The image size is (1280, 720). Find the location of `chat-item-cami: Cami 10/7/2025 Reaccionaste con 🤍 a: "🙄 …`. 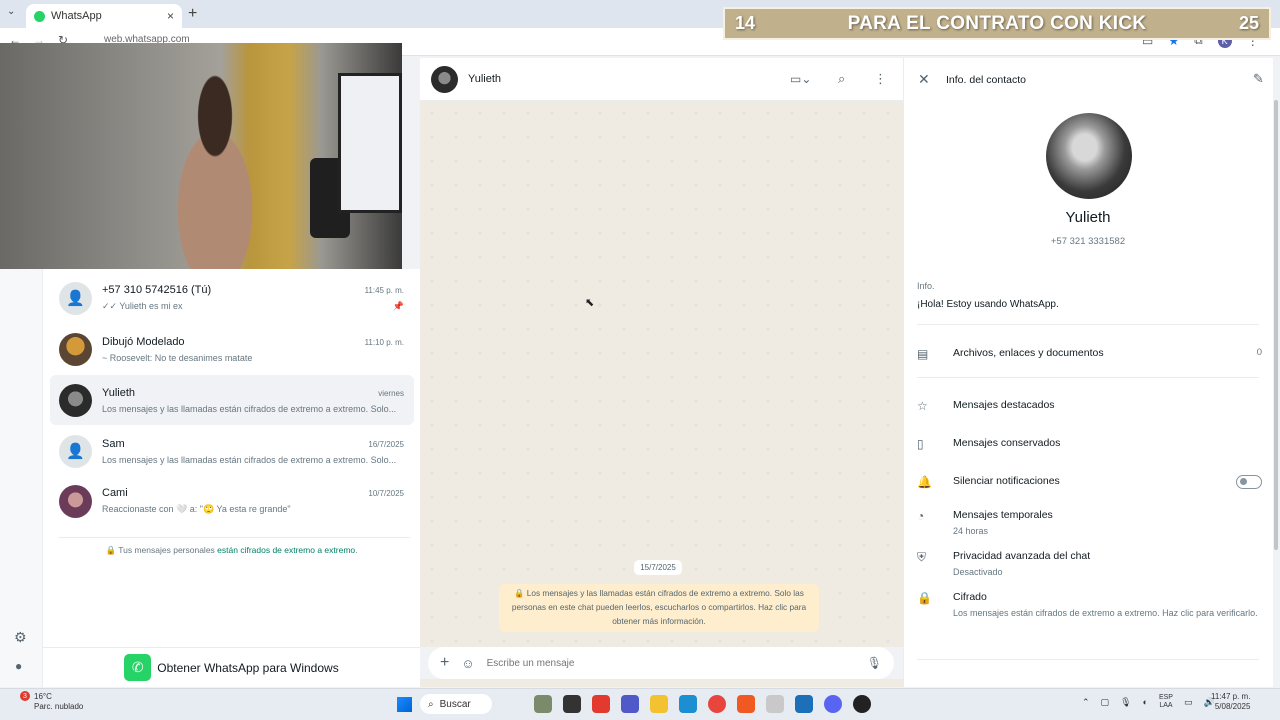

chat-item-cami: Cami 10/7/2025 Reaccionaste con 🤍 a: "🙄 … is located at coordinates (232, 501).